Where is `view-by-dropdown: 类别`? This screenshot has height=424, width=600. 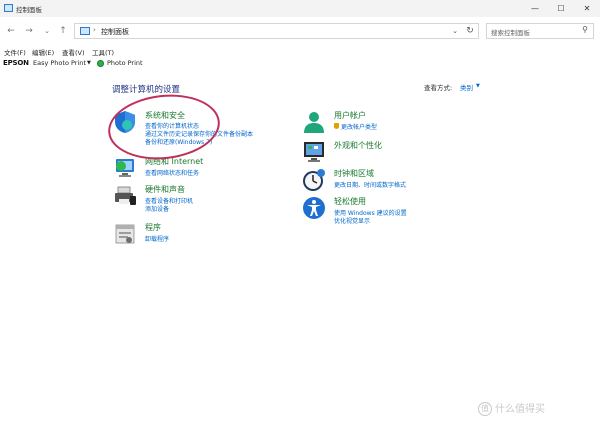
view-by-dropdown: 类别 is located at coordinates (466, 87).